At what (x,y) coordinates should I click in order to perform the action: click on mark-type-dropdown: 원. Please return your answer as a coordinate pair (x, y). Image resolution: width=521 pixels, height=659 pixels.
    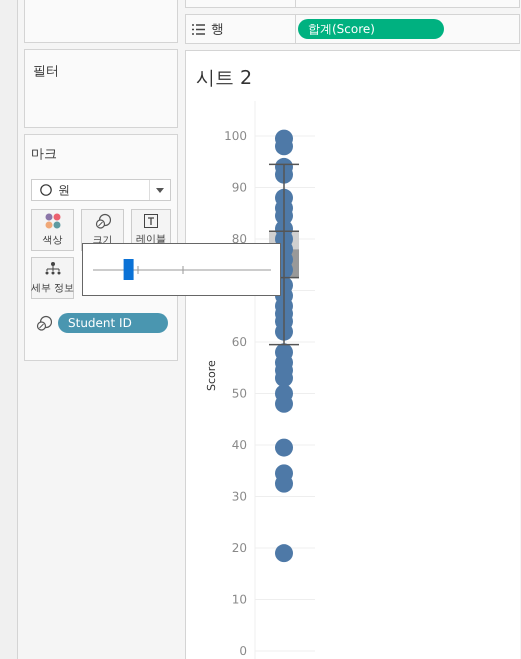
    Looking at the image, I should click on (101, 190).